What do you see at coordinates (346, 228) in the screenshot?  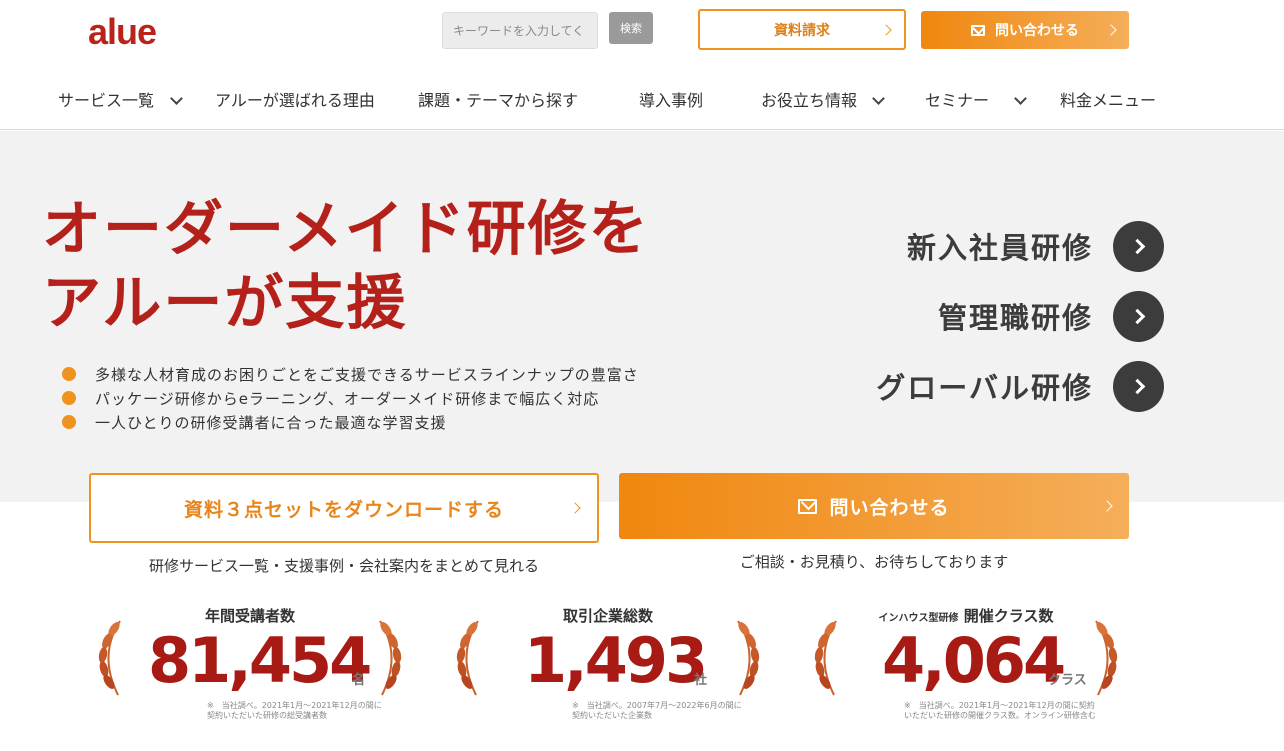 I see `hero-title-line1: オーダーメイド研修を` at bounding box center [346, 228].